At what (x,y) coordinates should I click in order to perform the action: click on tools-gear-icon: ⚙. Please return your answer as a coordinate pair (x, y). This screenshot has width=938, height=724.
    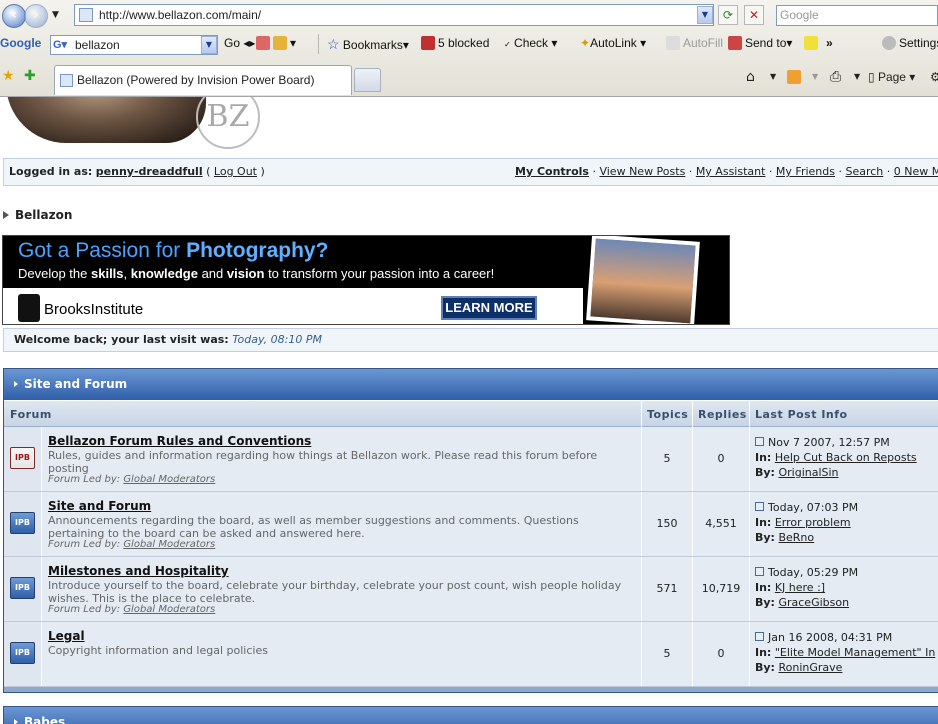
    Looking at the image, I should click on (934, 77).